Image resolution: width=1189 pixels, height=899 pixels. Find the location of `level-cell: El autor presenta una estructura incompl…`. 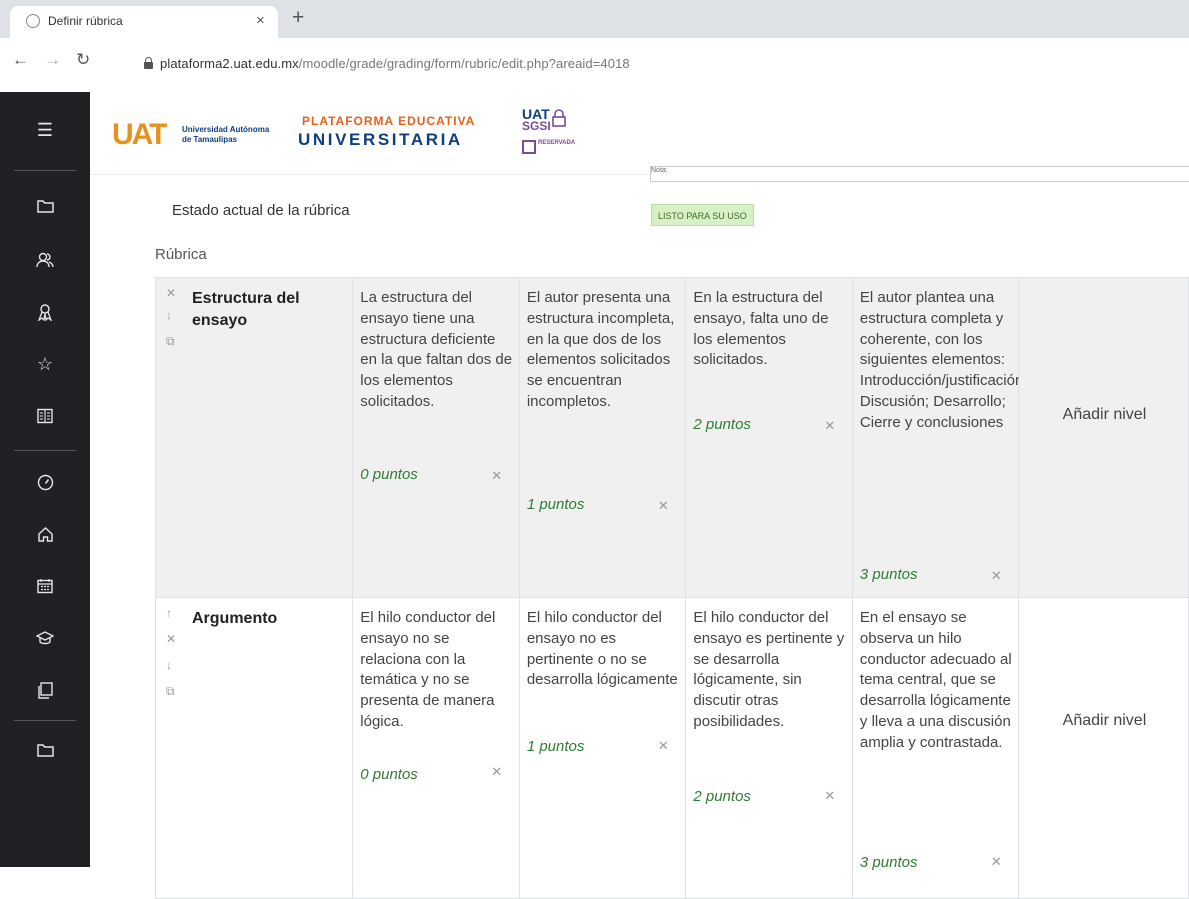

level-cell: El autor presenta una estructura incompl… is located at coordinates (602, 437).